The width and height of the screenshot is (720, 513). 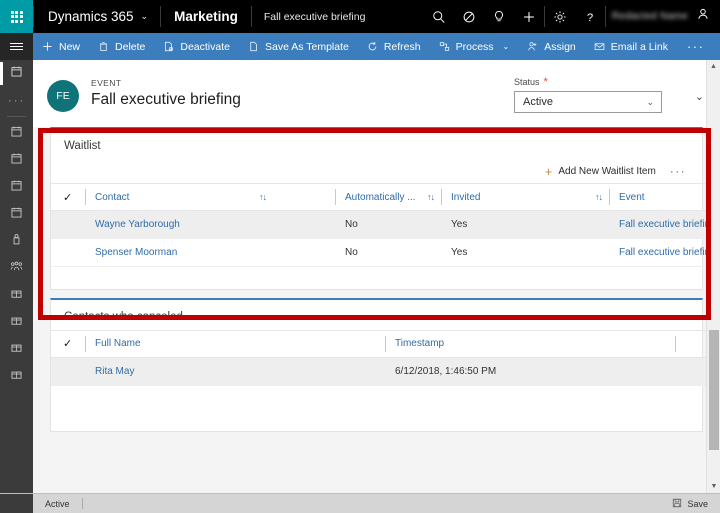 What do you see at coordinates (97, 16) in the screenshot?
I see `brand-dynamics-365: Dynamics 365 ⌄` at bounding box center [97, 16].